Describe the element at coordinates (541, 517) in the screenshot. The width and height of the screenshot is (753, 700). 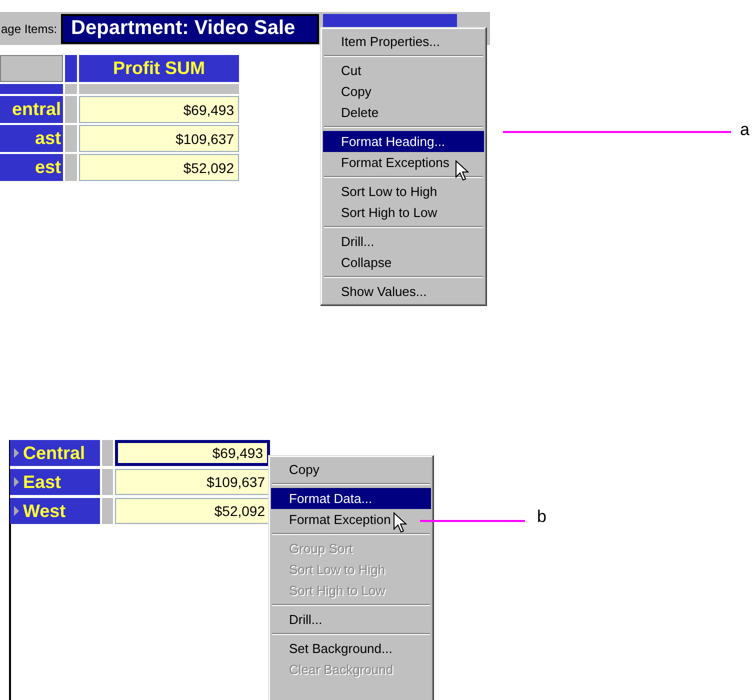
I see `callout-label: b` at that location.